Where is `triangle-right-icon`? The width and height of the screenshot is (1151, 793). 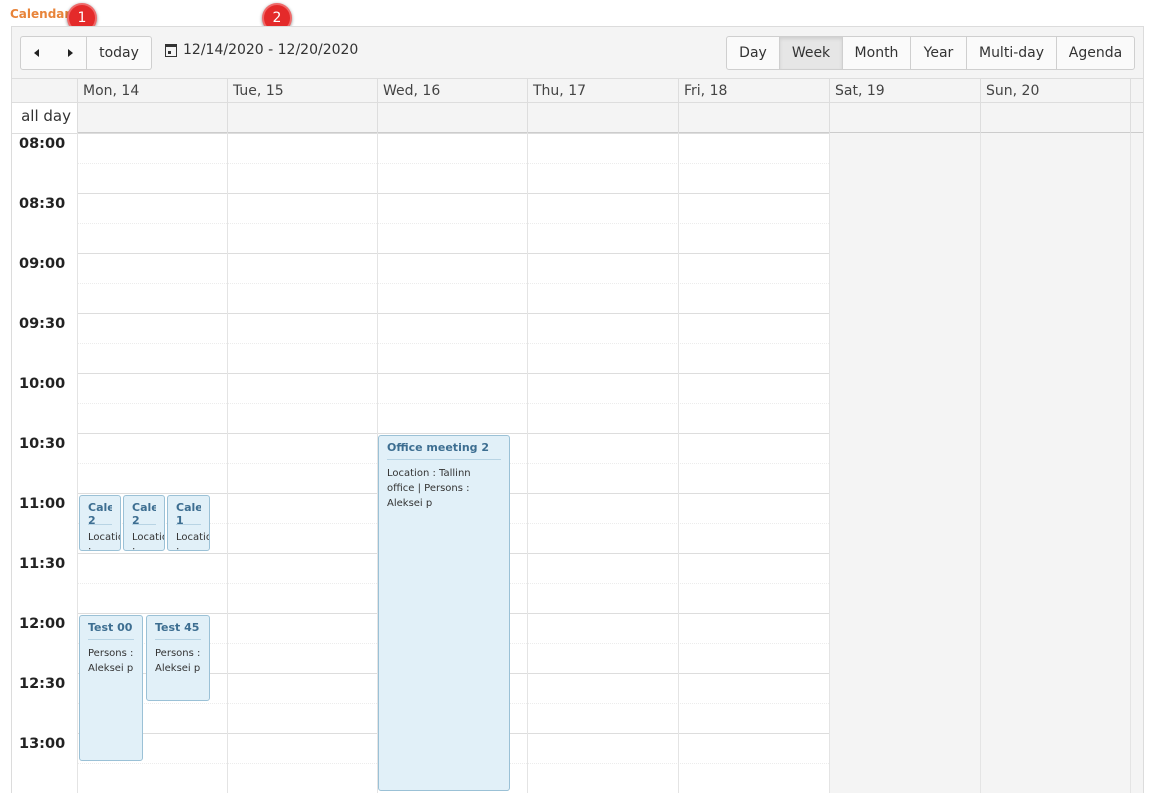 triangle-right-icon is located at coordinates (70, 53).